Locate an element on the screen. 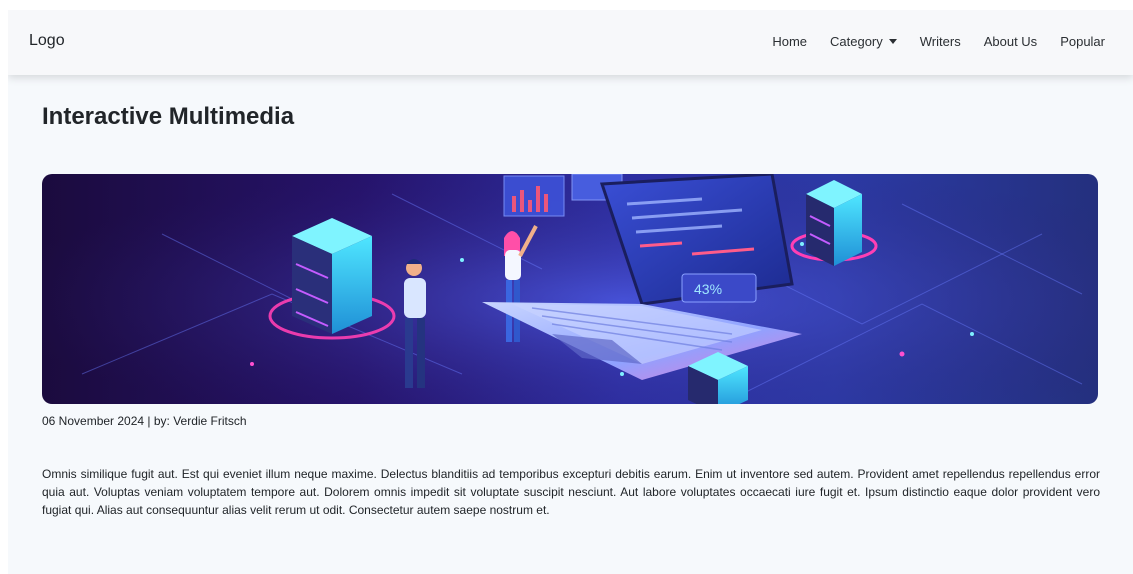  nav-menu: Home Category Writers About Us Popular is located at coordinates (938, 41).